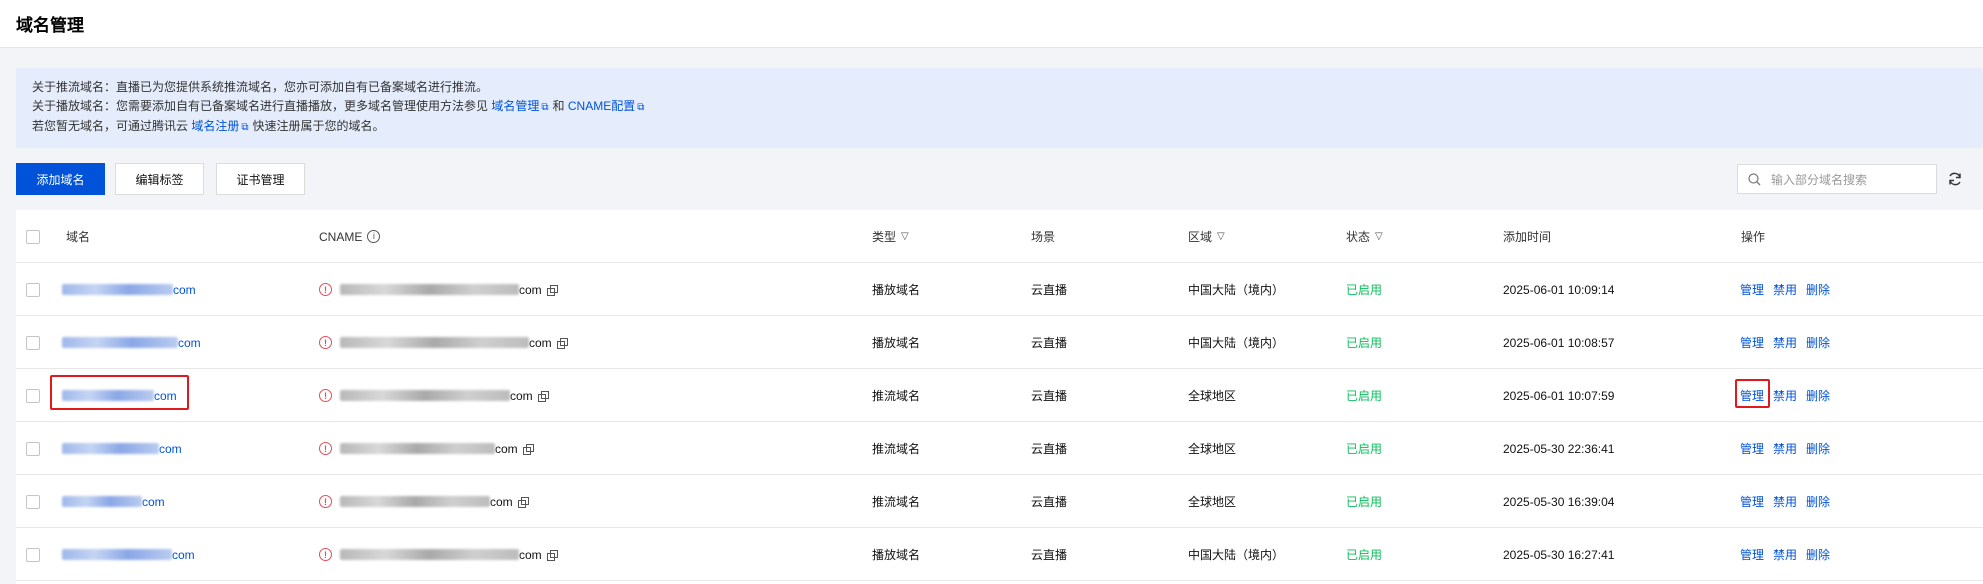 This screenshot has width=1983, height=584. What do you see at coordinates (215, 126) in the screenshot?
I see `domain-register-link: 域名注册` at bounding box center [215, 126].